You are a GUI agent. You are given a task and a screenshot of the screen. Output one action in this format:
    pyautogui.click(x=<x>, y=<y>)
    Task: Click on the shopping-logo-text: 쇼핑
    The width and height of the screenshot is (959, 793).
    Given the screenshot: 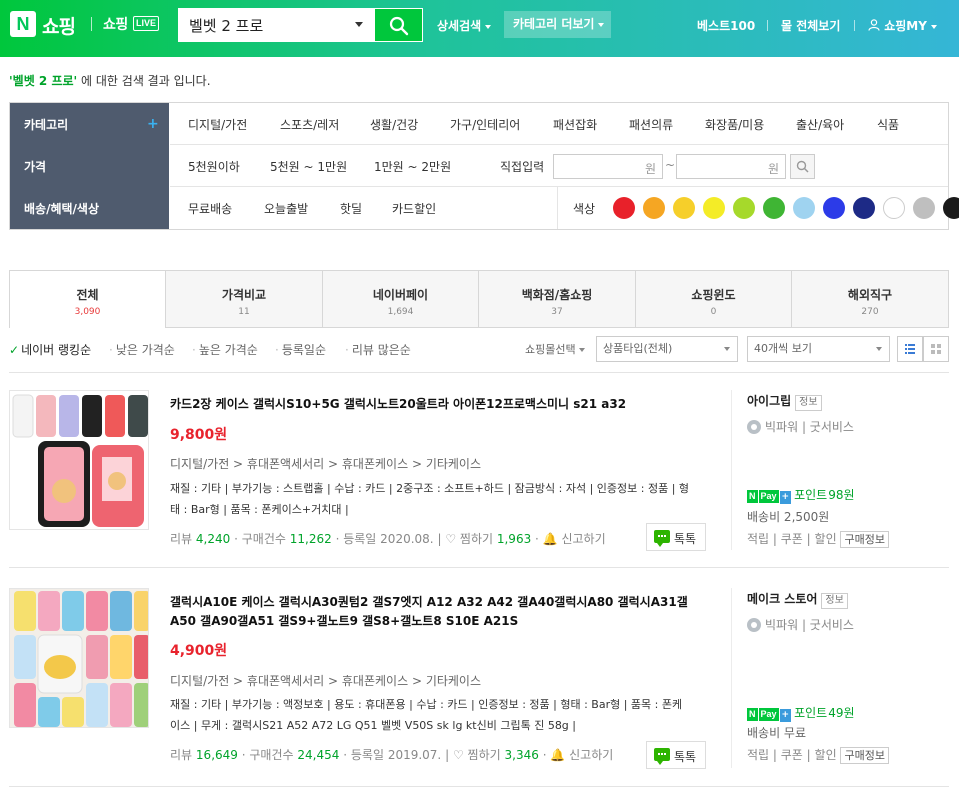 What is the action you would take?
    pyautogui.click(x=59, y=25)
    